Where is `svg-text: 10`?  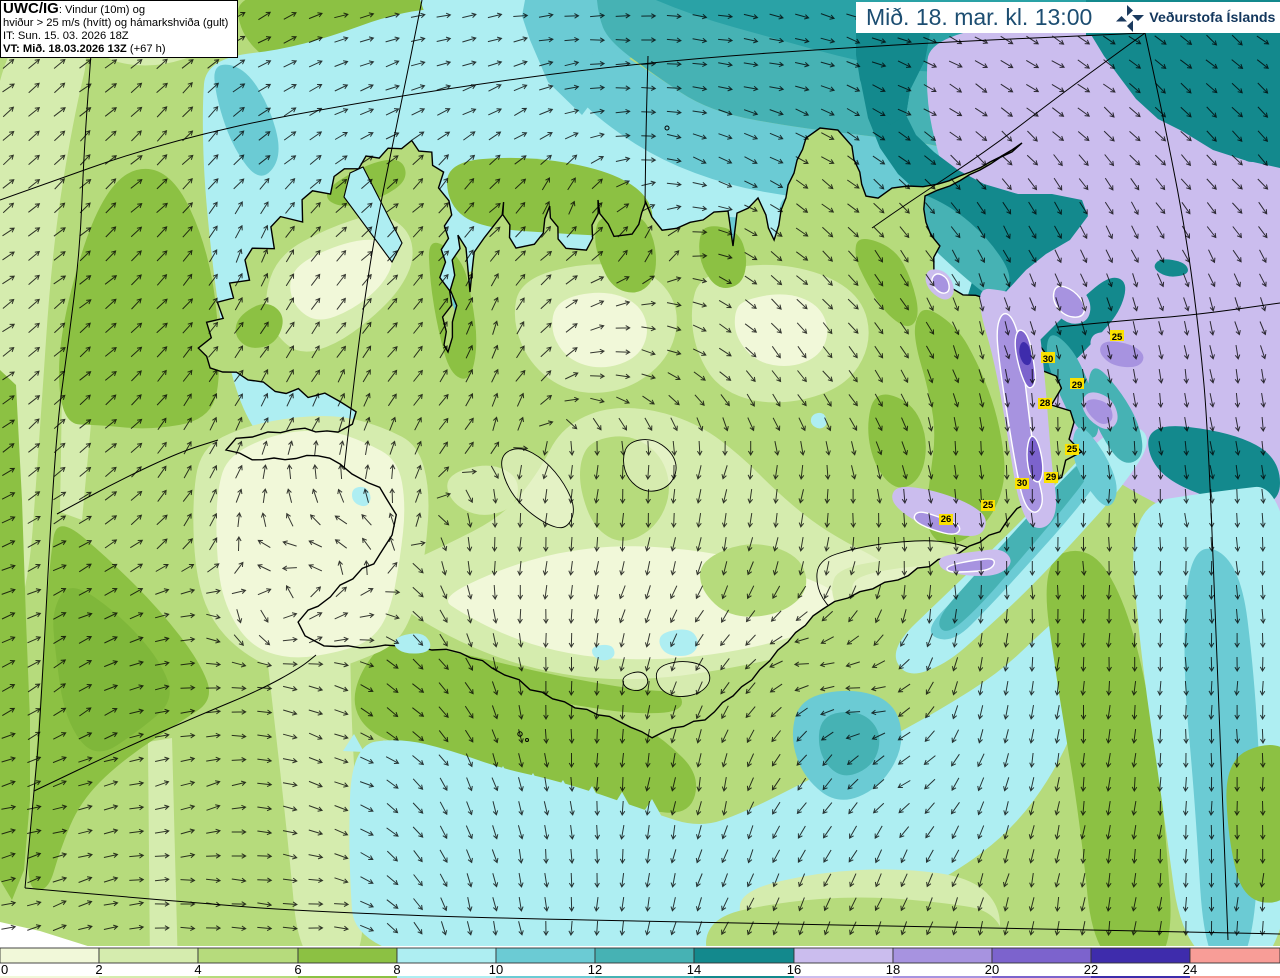
svg-text: 10 is located at coordinates (496, 969).